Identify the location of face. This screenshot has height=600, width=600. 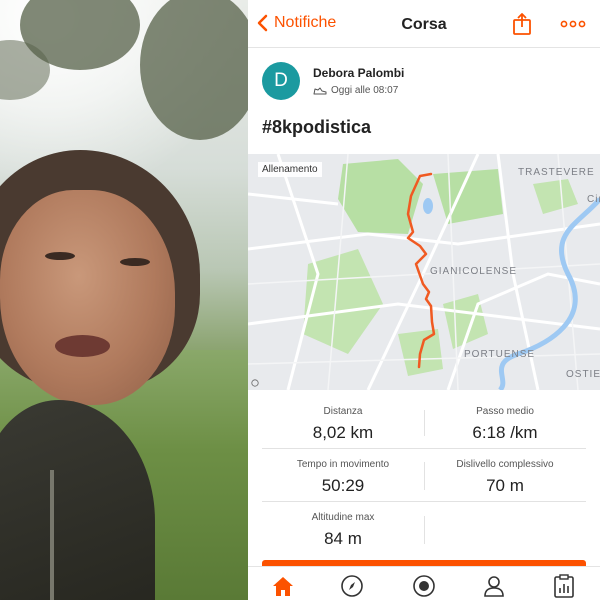
(87, 297).